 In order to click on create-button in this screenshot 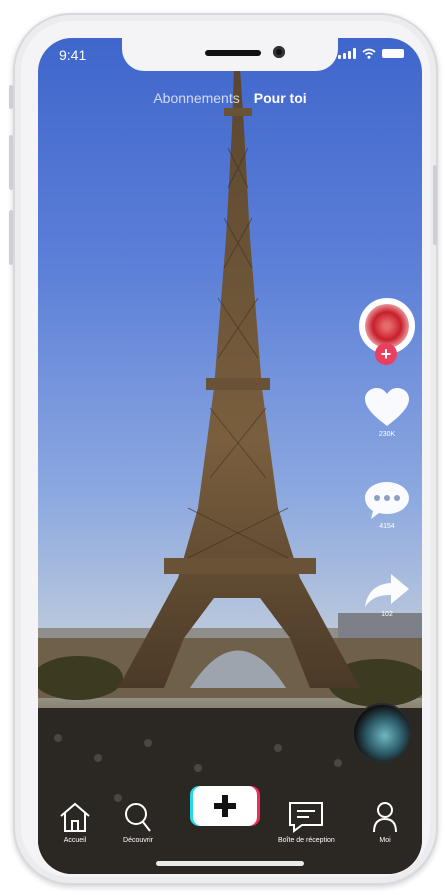, I will do `click(225, 806)`.